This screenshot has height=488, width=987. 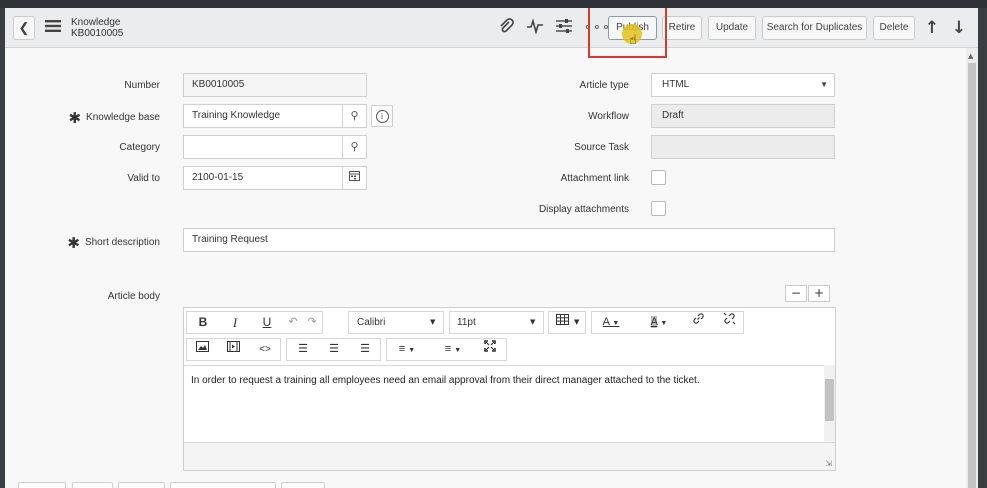 I want to click on background-color-icon: A ▼, so click(x=659, y=322).